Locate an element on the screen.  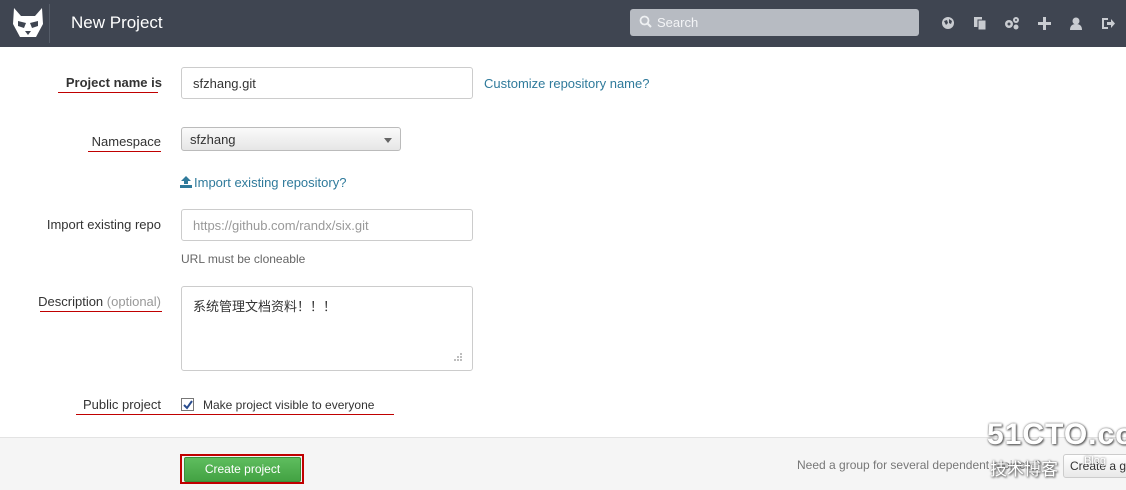
project-name-label: Project name is is located at coordinates (113, 82).